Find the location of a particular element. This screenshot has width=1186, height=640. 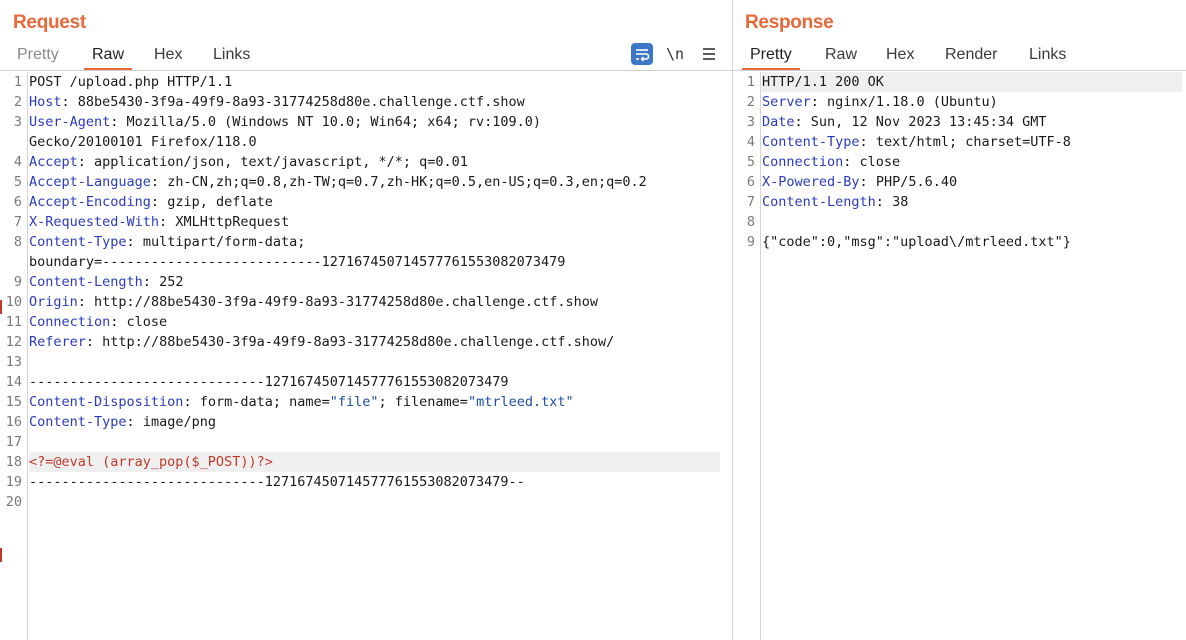

code-line: Date: Sun, 12 Nov 2023 13:45:34 GMT is located at coordinates (972, 122).